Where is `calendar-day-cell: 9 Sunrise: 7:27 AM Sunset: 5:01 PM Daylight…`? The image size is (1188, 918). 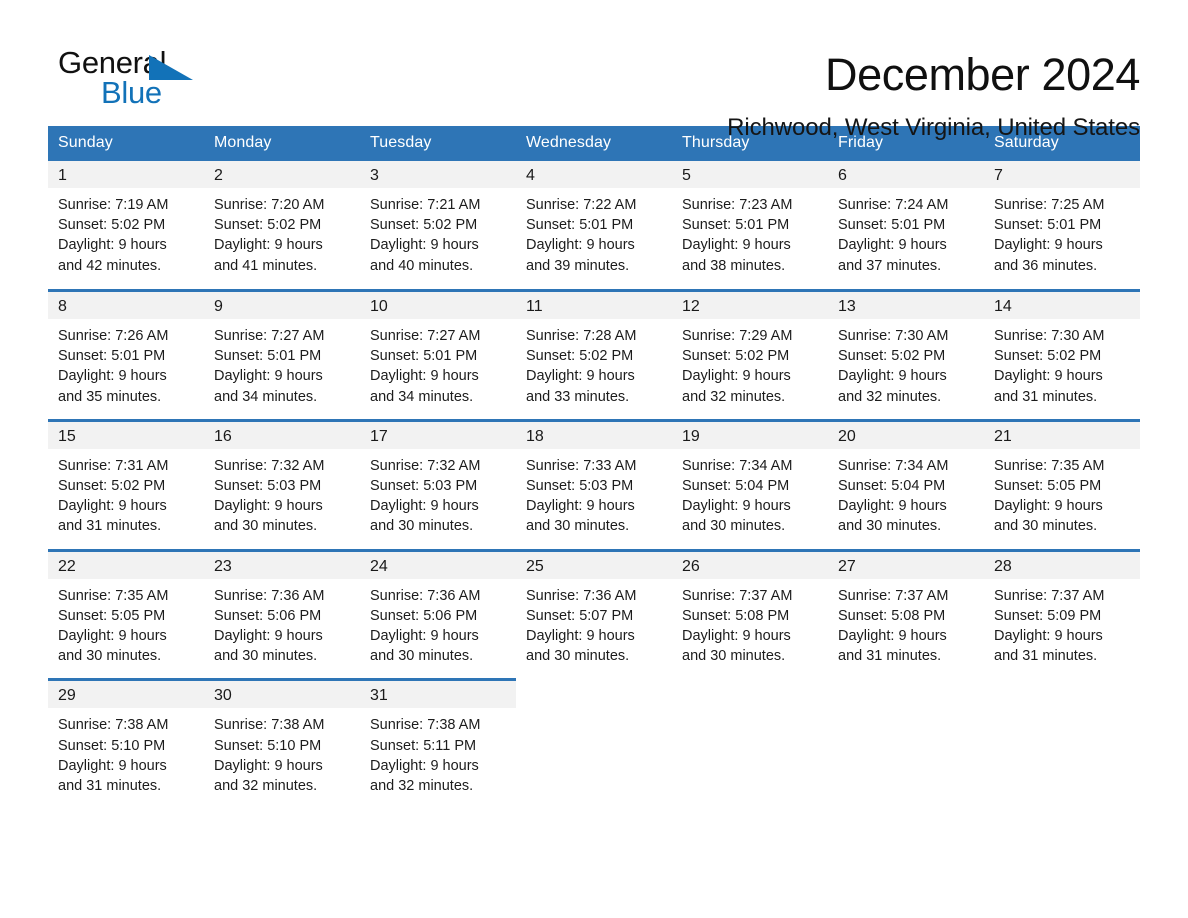 calendar-day-cell: 9 Sunrise: 7:27 AM Sunset: 5:01 PM Daylight… is located at coordinates (282, 354).